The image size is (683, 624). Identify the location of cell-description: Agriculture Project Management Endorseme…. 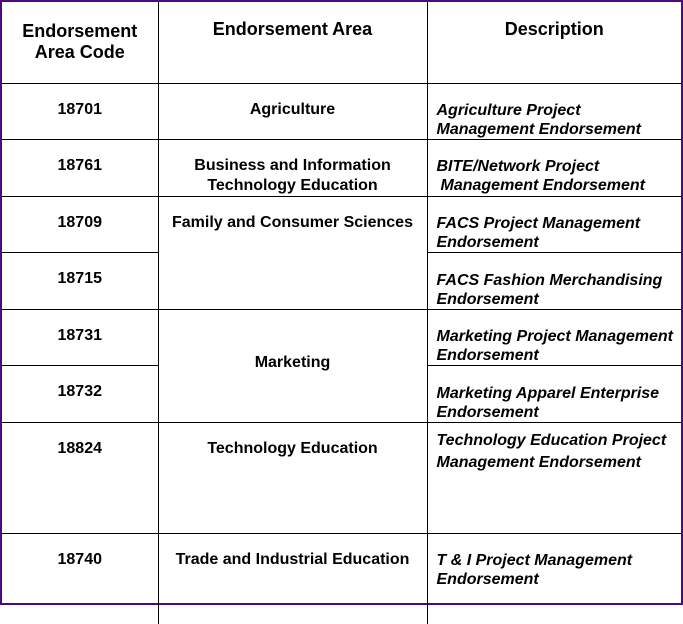
(553, 111).